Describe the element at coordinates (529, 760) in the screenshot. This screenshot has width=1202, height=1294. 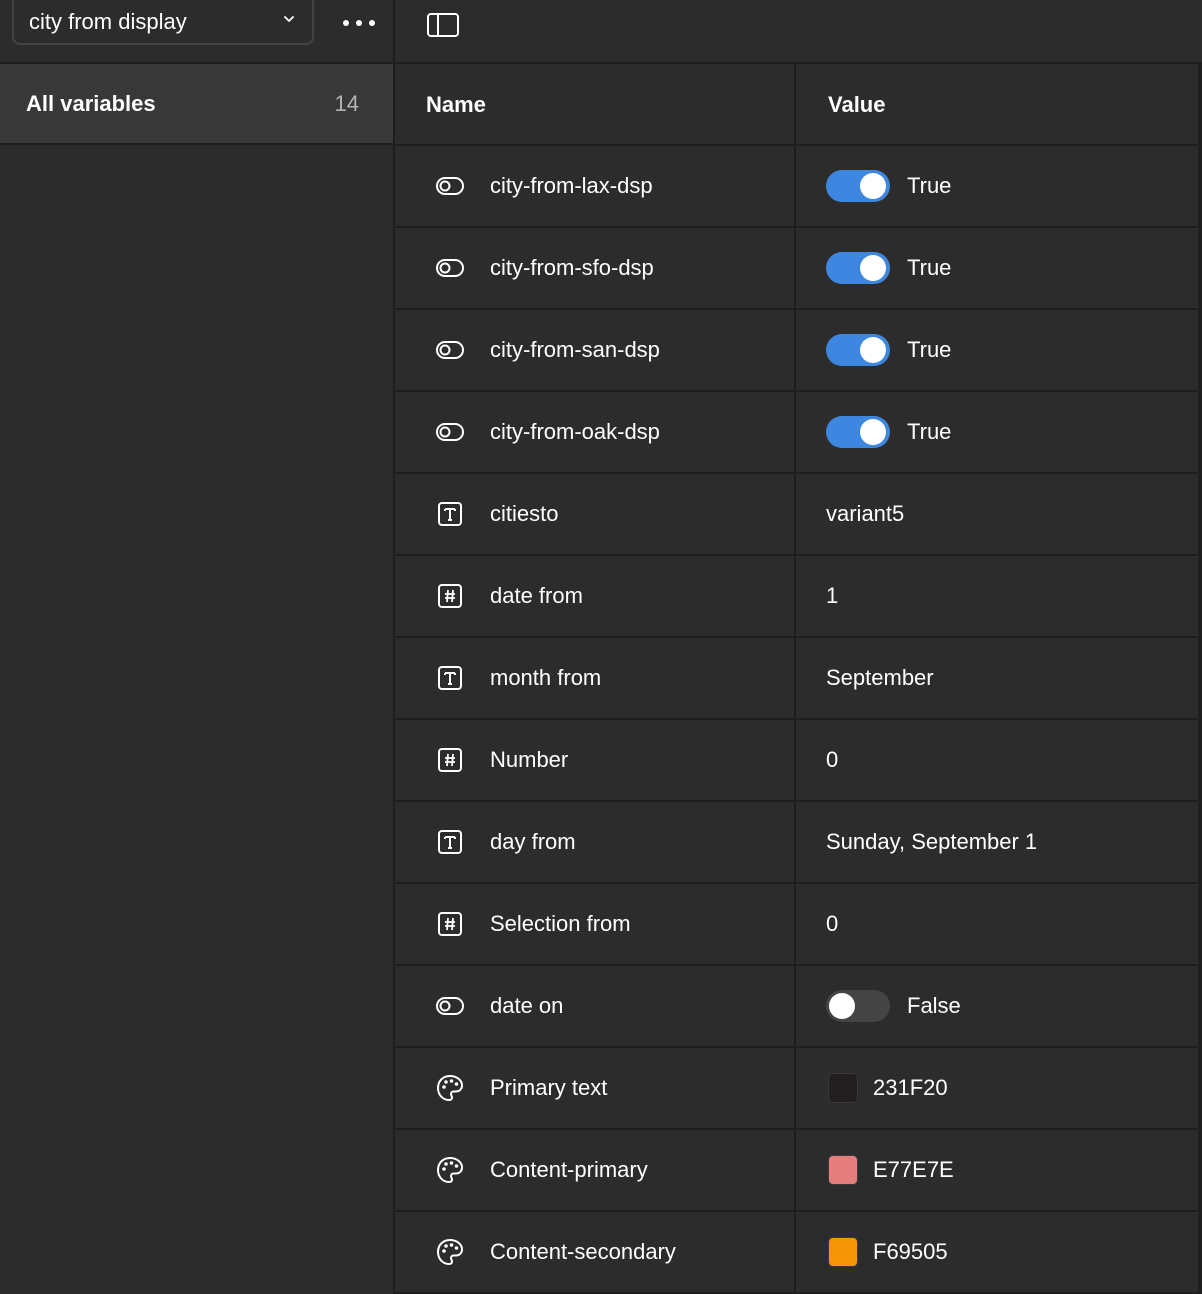
I see `variable-name: Number` at that location.